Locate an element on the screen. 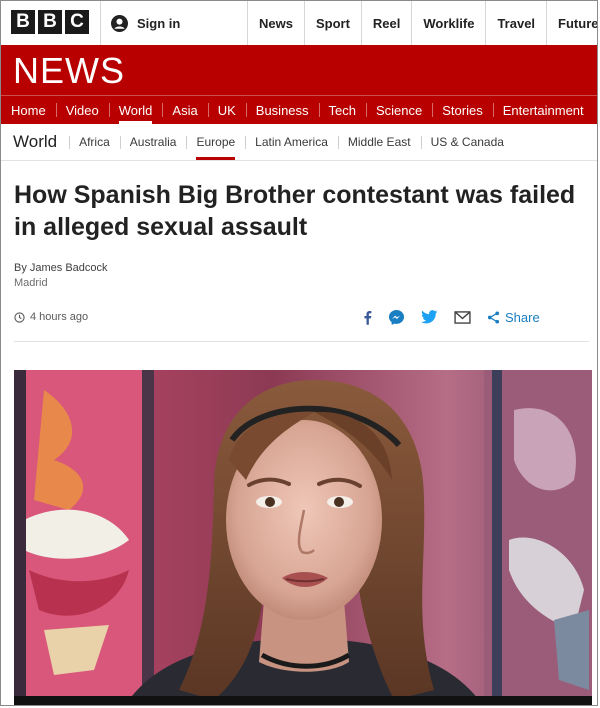  article-timestamp: 4 hours ago is located at coordinates (51, 317).